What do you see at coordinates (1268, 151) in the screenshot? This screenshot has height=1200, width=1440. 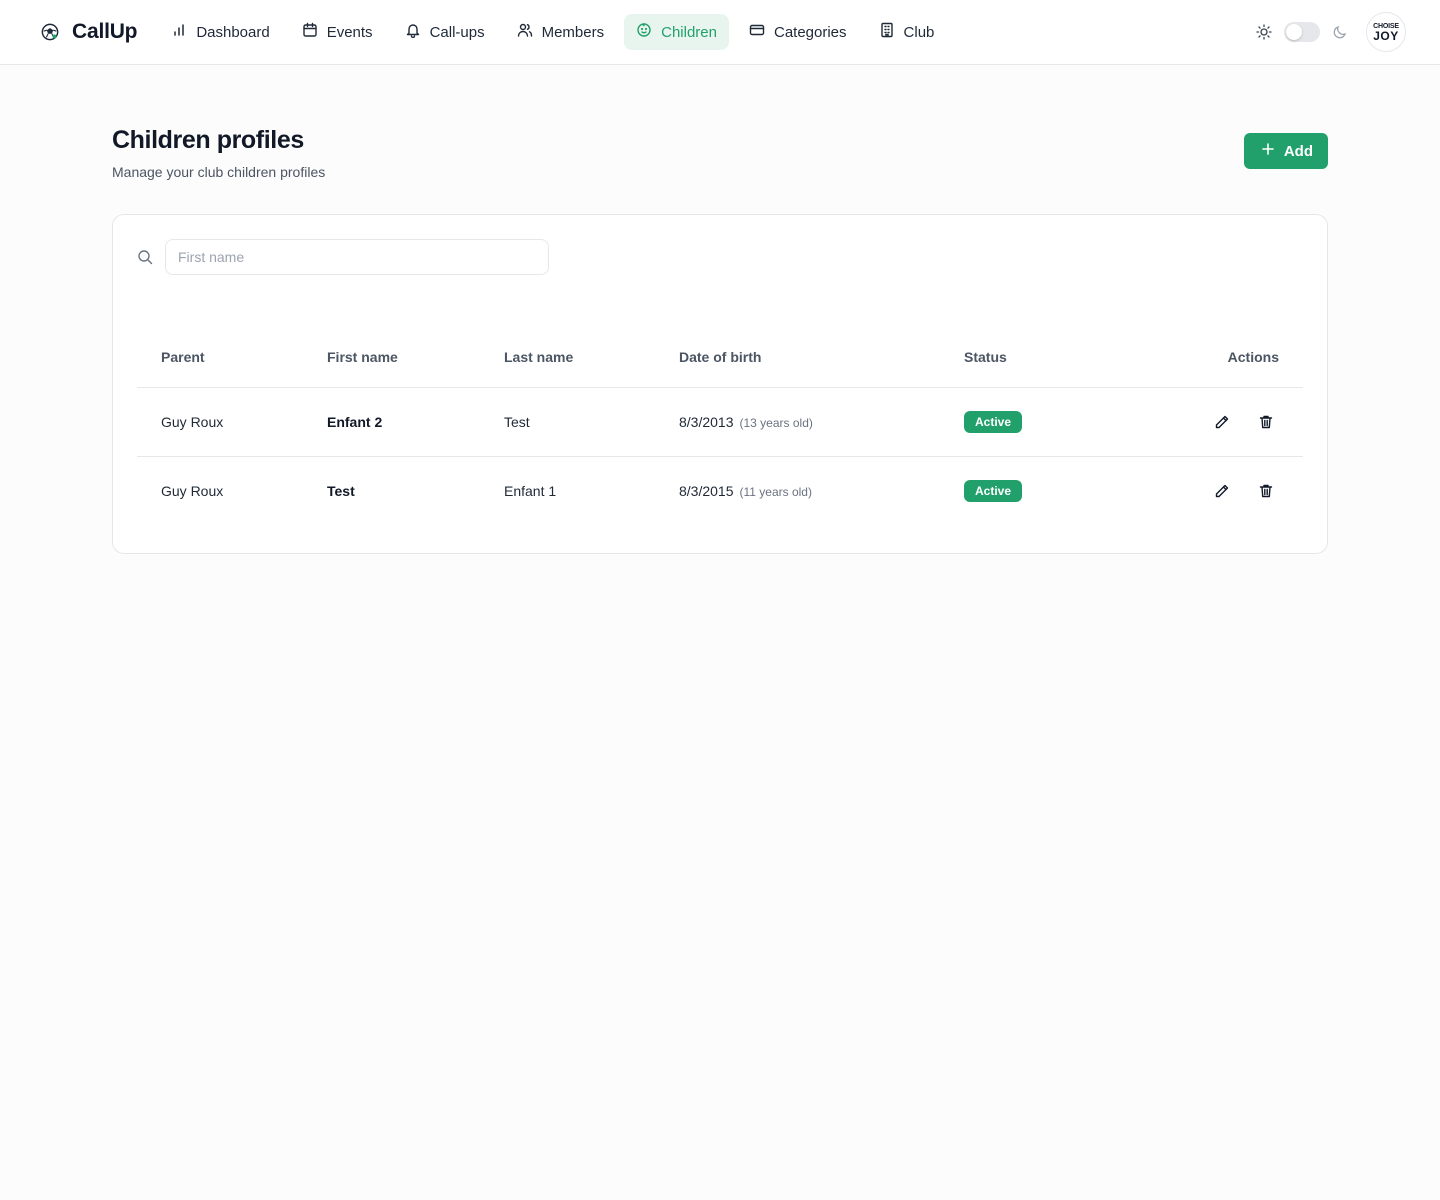 I see `plus-icon` at bounding box center [1268, 151].